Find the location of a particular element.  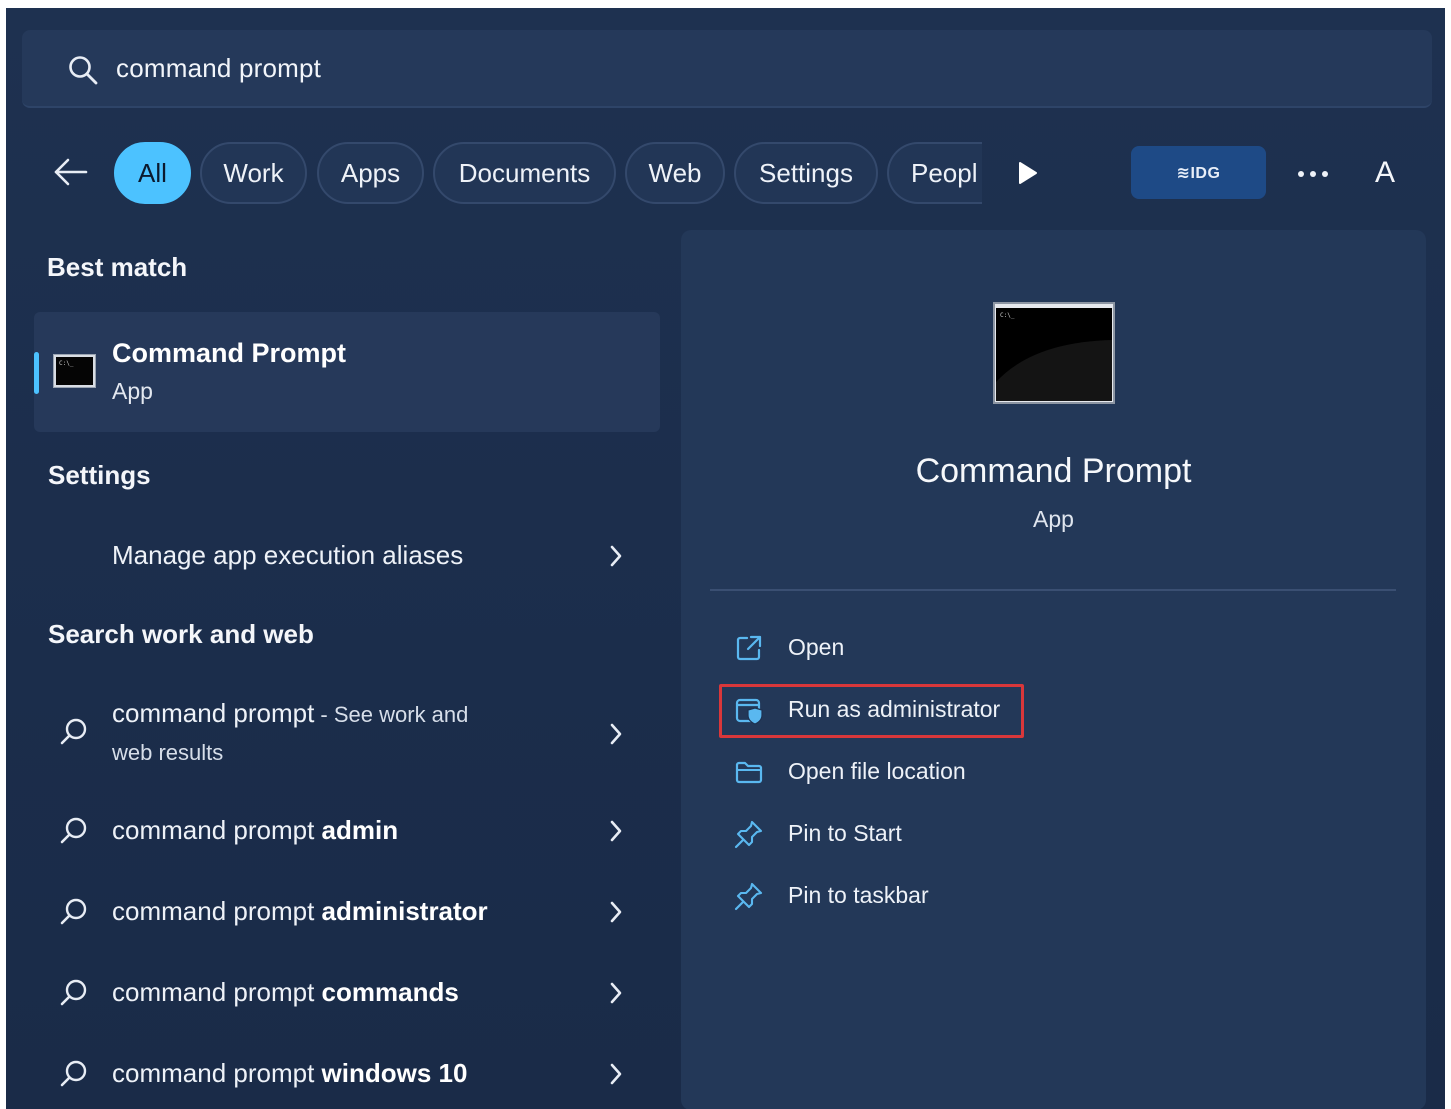

best-match-heading: Best match is located at coordinates (117, 267).